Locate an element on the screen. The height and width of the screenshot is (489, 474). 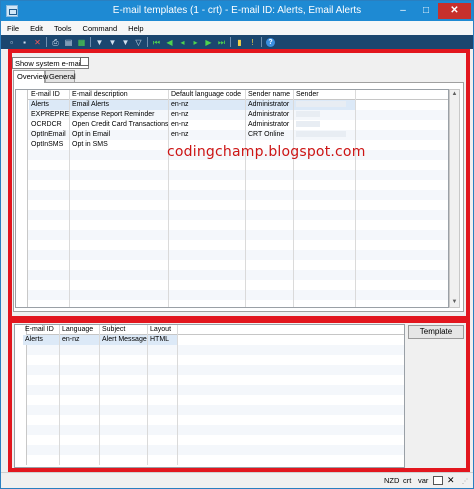
status-bar: NZD crt var ✕ ⋰ is located at coordinates (237, 480).